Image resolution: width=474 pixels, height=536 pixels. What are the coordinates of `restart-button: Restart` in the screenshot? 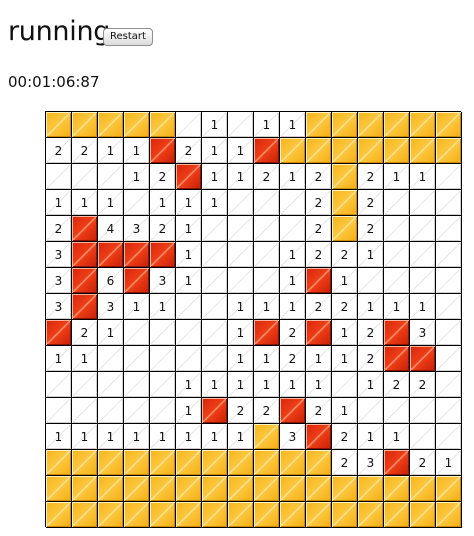 It's located at (128, 37).